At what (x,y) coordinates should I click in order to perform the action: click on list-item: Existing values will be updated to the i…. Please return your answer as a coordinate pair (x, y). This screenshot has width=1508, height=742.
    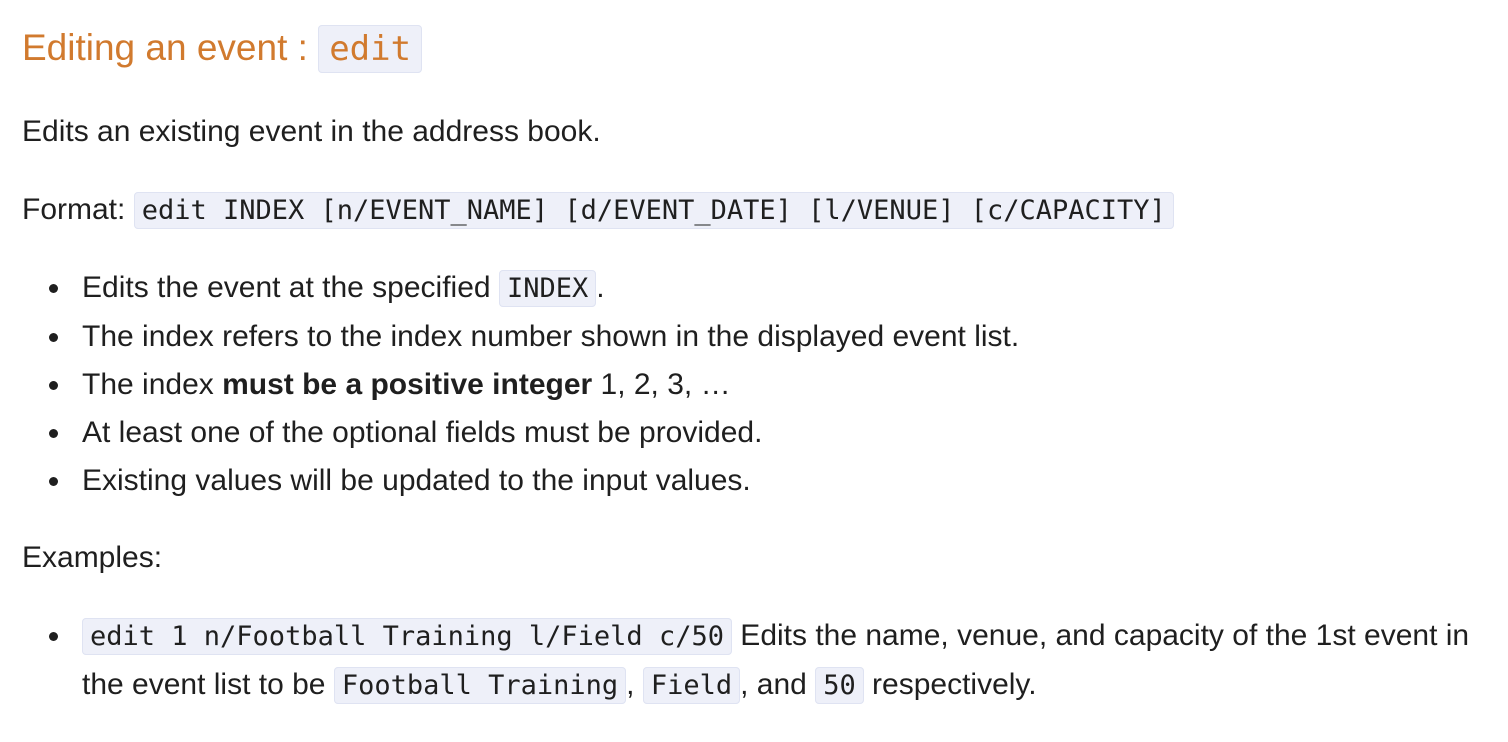
    Looking at the image, I should click on (757, 481).